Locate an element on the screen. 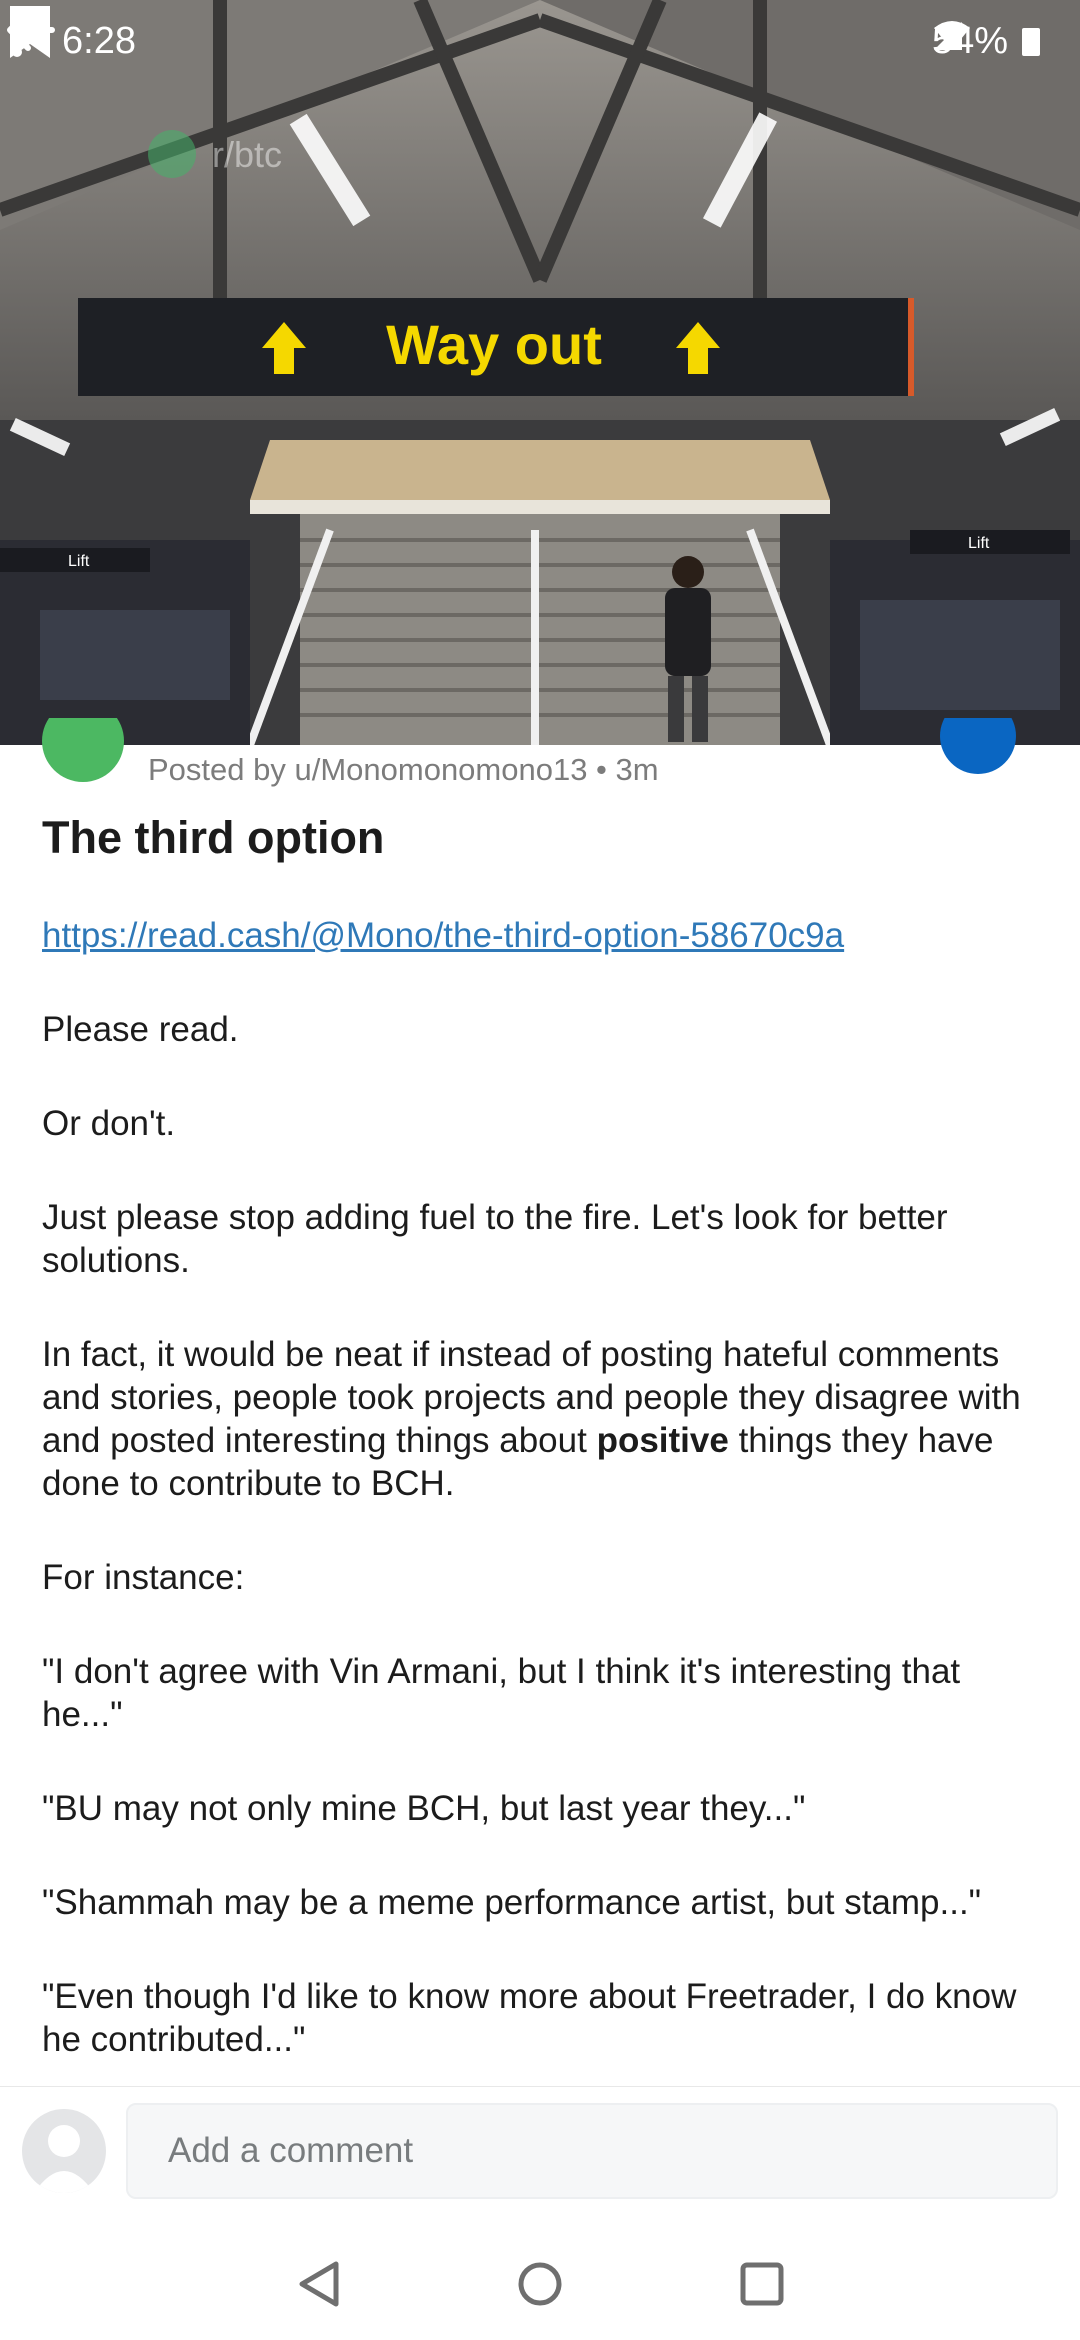 Image resolution: width=1080 pixels, height=2340 pixels. subreddit-name: r/btc is located at coordinates (247, 155).